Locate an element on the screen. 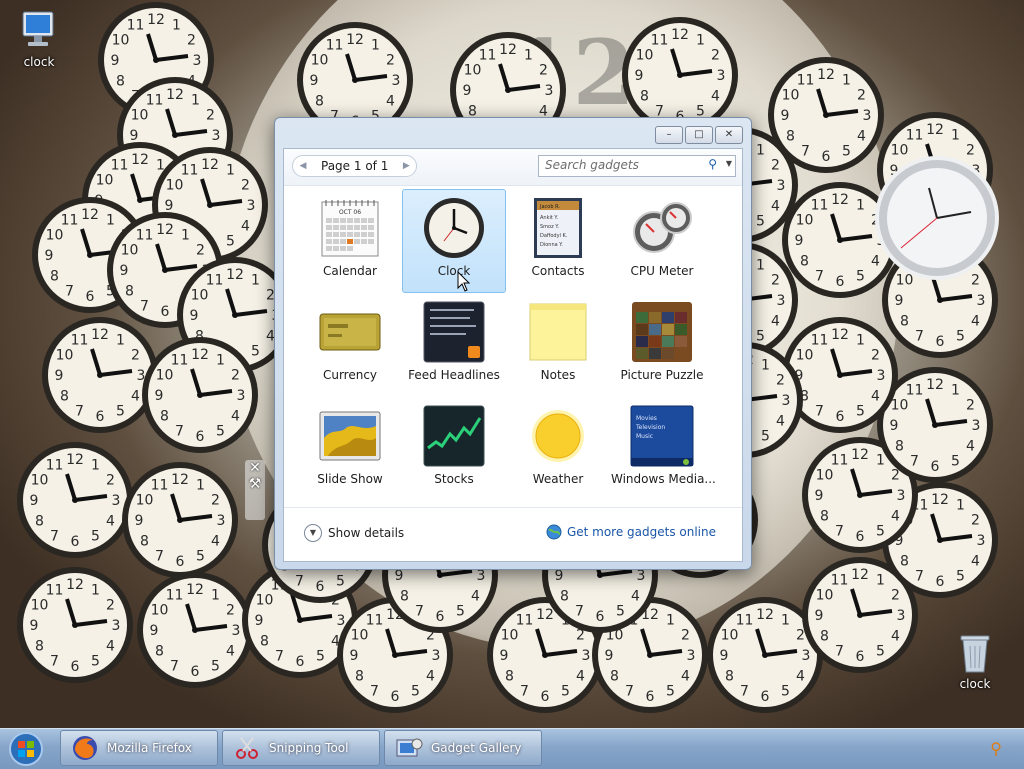 The image size is (1024, 769). start-button is located at coordinates (26, 749).